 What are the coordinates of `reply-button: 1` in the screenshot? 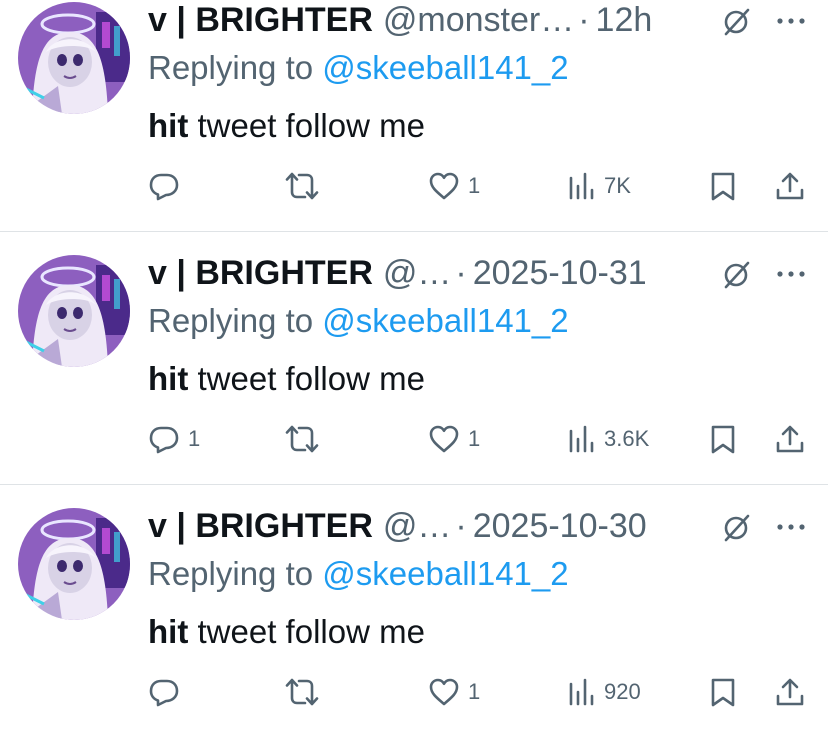 It's located at (174, 439).